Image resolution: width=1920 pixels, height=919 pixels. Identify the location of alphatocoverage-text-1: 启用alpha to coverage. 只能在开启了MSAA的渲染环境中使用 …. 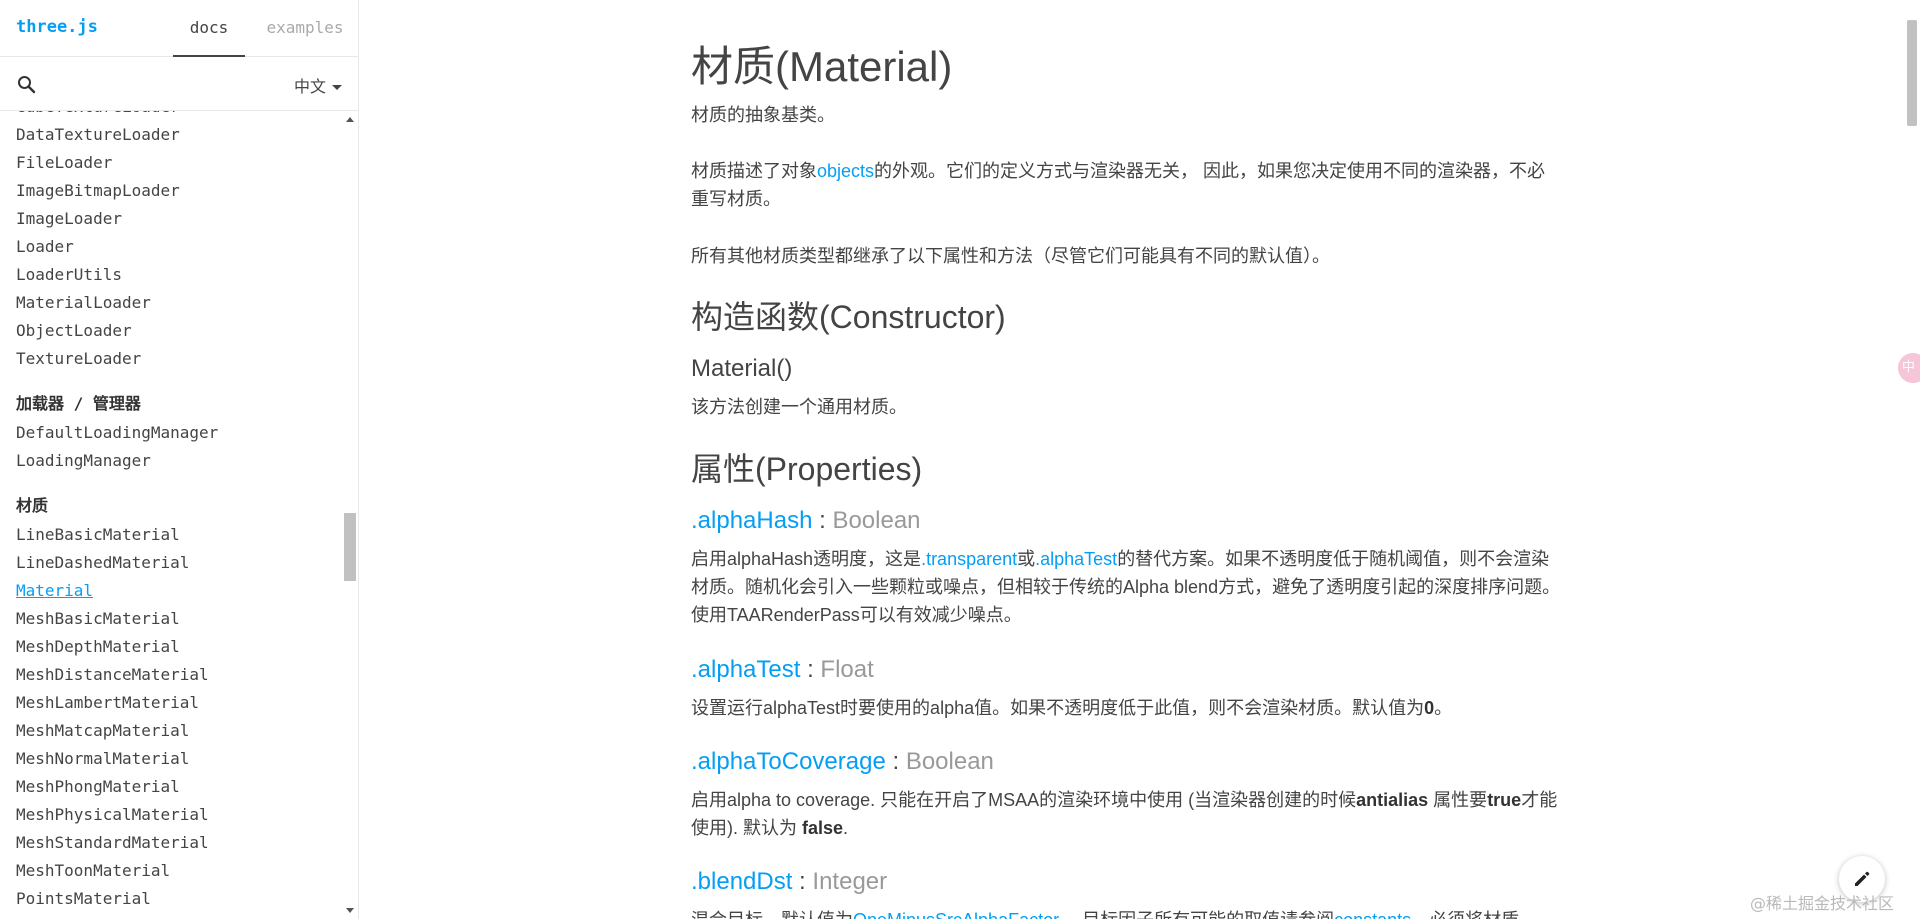
(1024, 800).